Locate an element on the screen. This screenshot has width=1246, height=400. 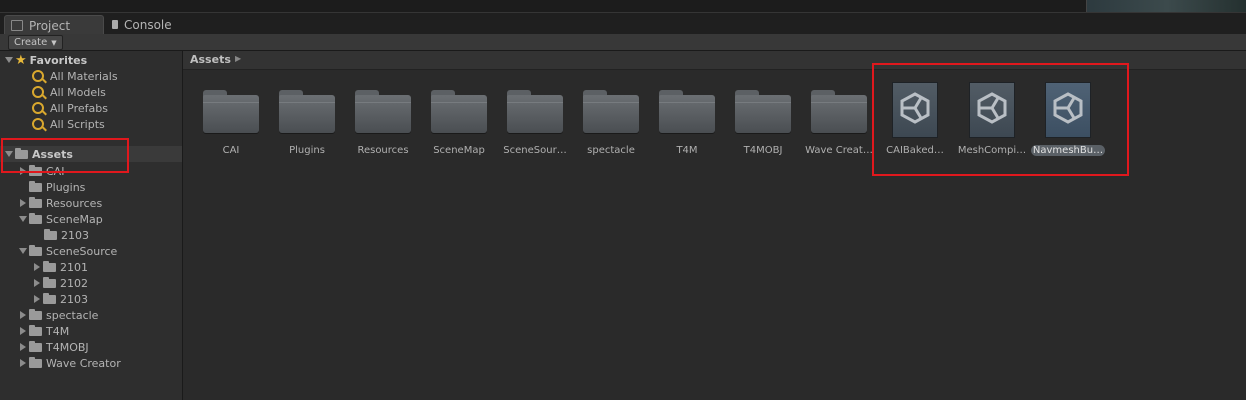
breadcrumb-assets: Assets is located at coordinates (210, 59).